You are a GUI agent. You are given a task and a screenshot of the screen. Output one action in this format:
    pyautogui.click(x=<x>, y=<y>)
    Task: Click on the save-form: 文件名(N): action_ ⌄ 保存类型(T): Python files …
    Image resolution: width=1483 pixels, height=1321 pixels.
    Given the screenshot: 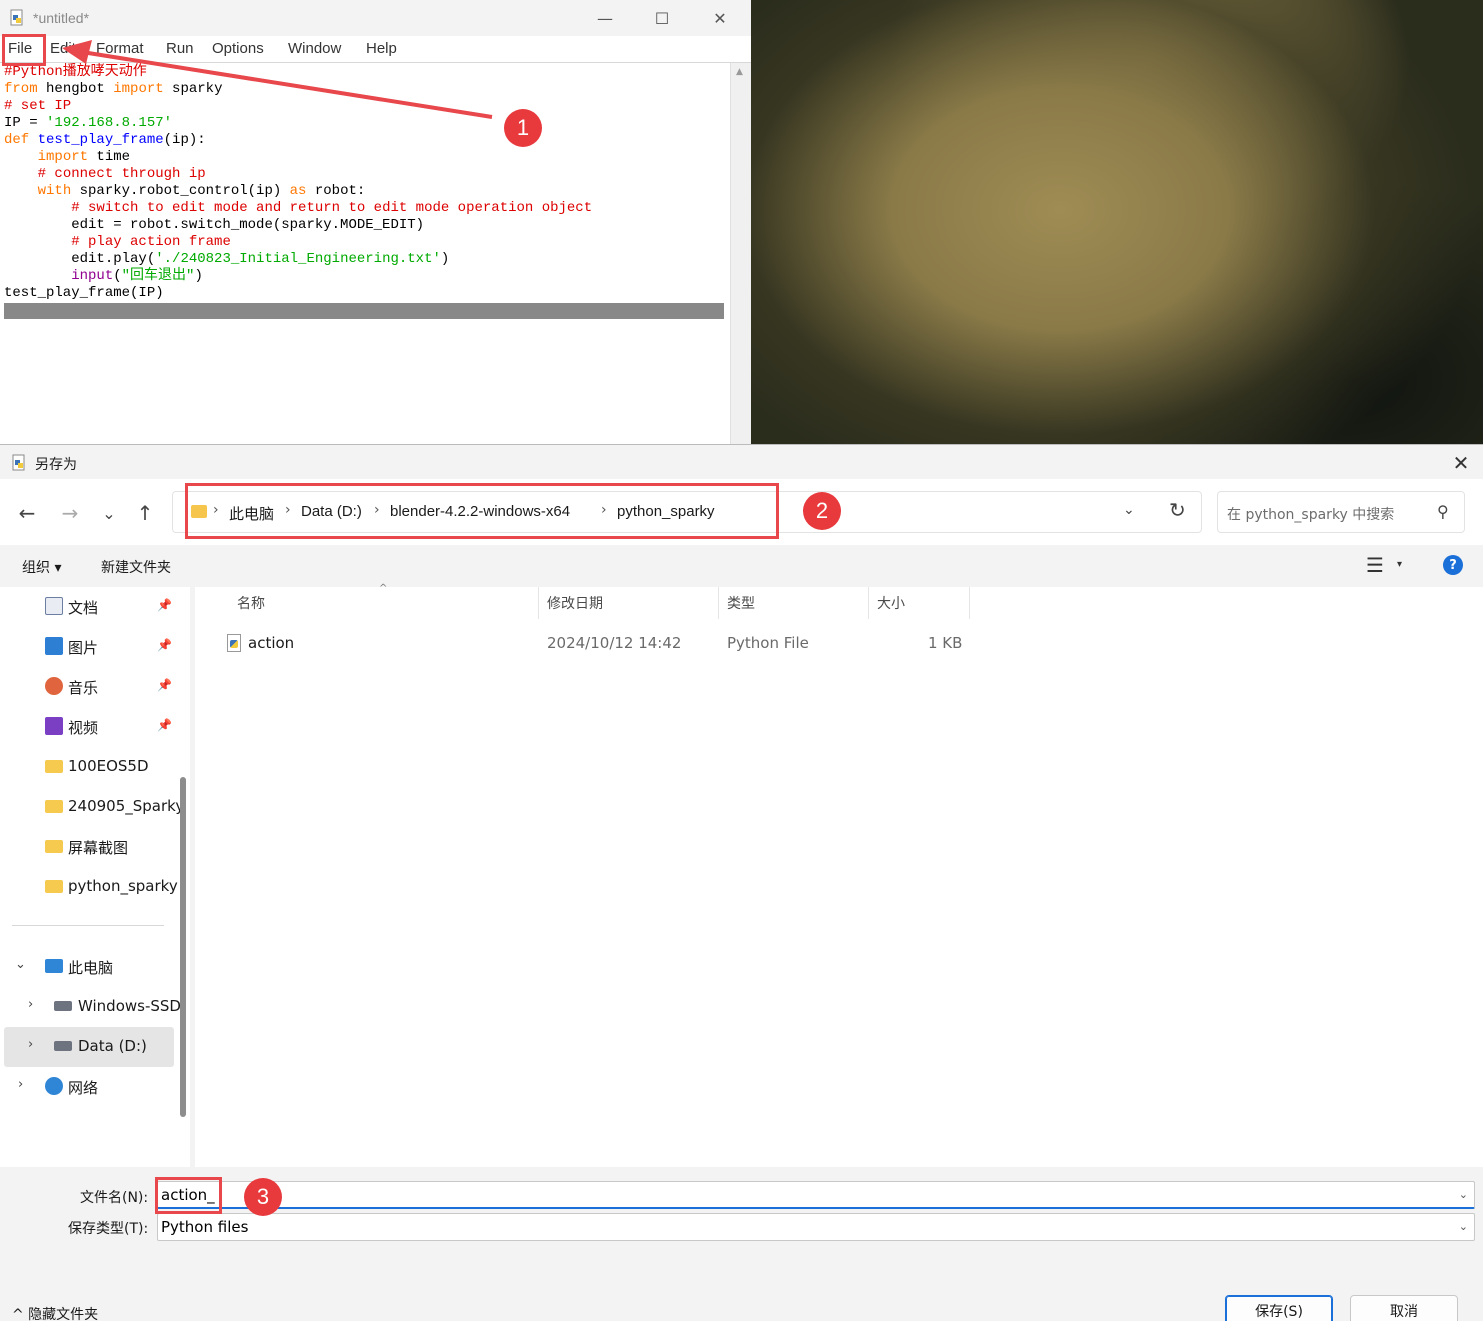 What is the action you would take?
    pyautogui.click(x=741, y=1244)
    